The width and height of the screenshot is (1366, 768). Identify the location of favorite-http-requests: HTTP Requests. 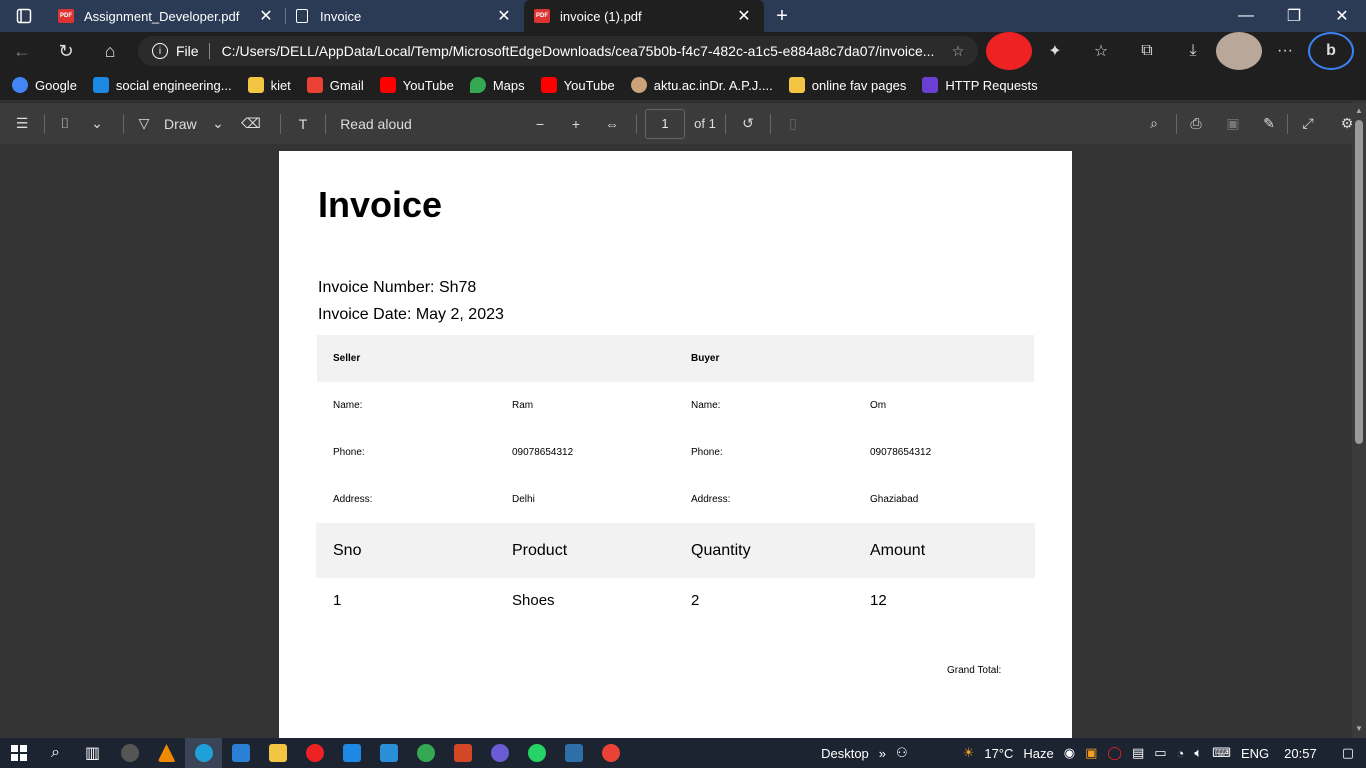
(980, 85).